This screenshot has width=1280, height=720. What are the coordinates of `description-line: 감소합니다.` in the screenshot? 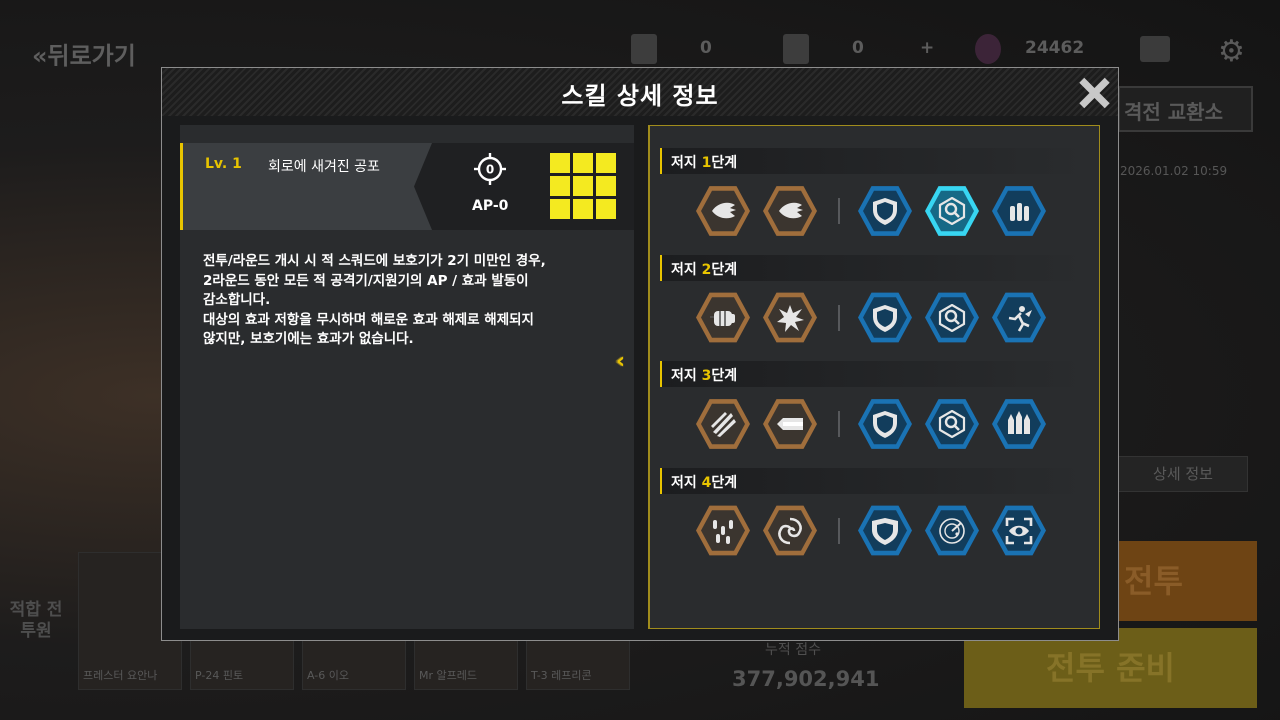 It's located at (237, 300).